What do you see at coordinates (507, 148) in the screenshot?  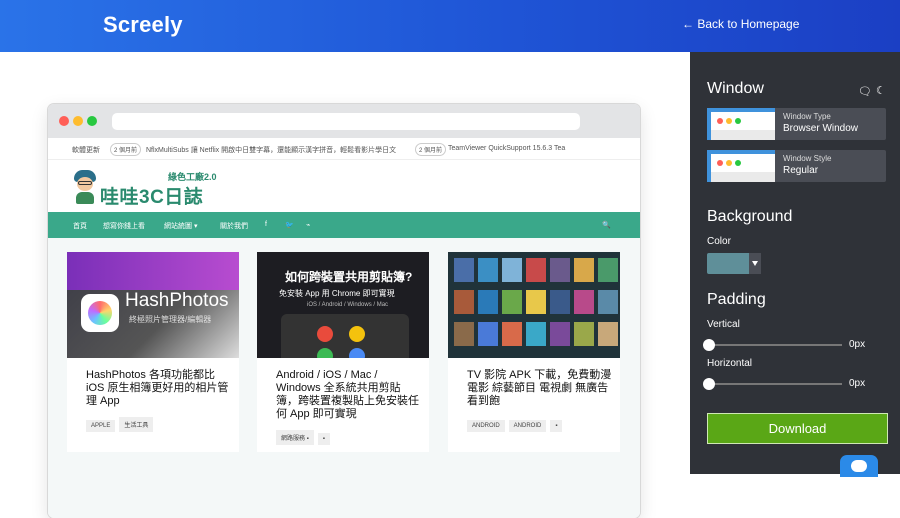 I see `ticker-item: TeamViewer QuickSupport 15.6.3 Tea` at bounding box center [507, 148].